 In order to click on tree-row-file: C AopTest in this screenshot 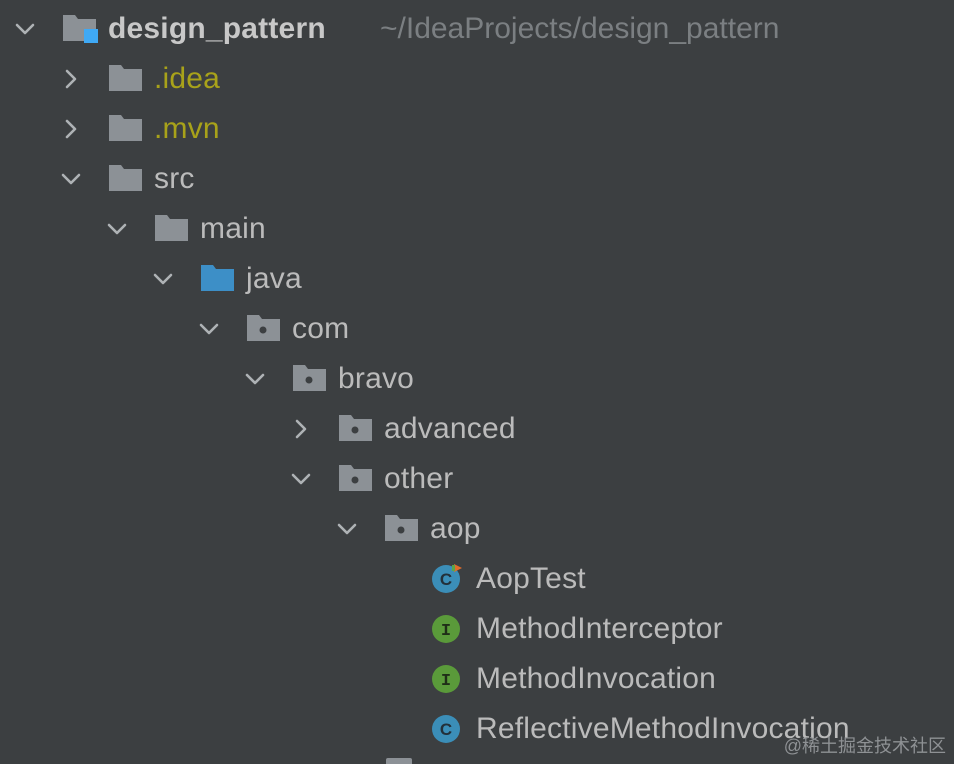, I will do `click(477, 579)`.